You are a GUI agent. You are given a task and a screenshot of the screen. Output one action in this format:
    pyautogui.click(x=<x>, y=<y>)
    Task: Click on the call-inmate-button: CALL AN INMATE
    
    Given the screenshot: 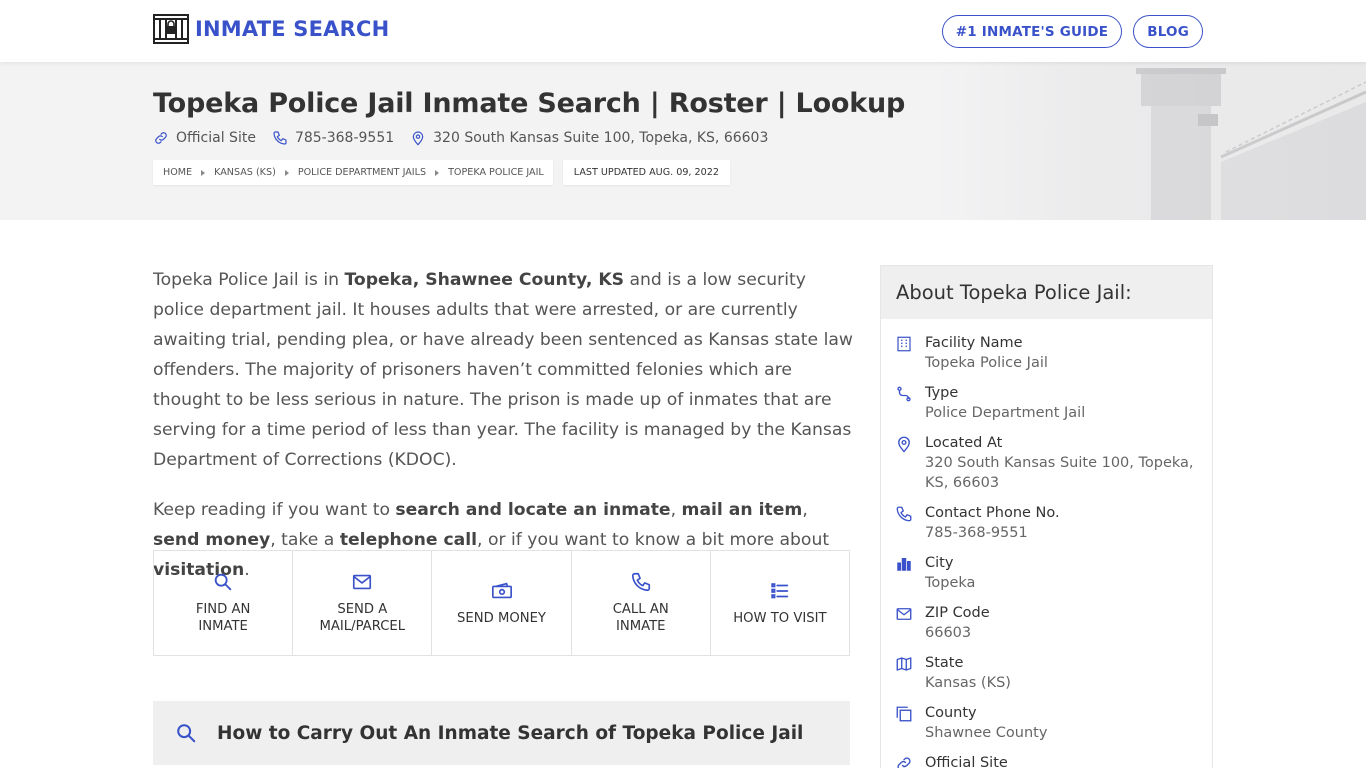 What is the action you would take?
    pyautogui.click(x=641, y=603)
    